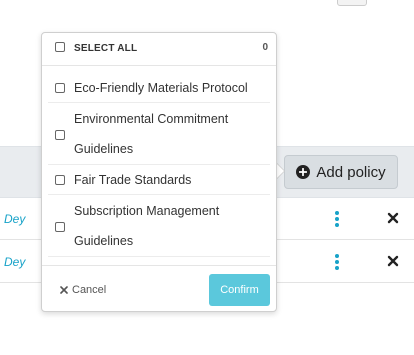 The image size is (414, 355). Describe the element at coordinates (106, 48) in the screenshot. I see `select-all-label: SELECT ALL` at that location.